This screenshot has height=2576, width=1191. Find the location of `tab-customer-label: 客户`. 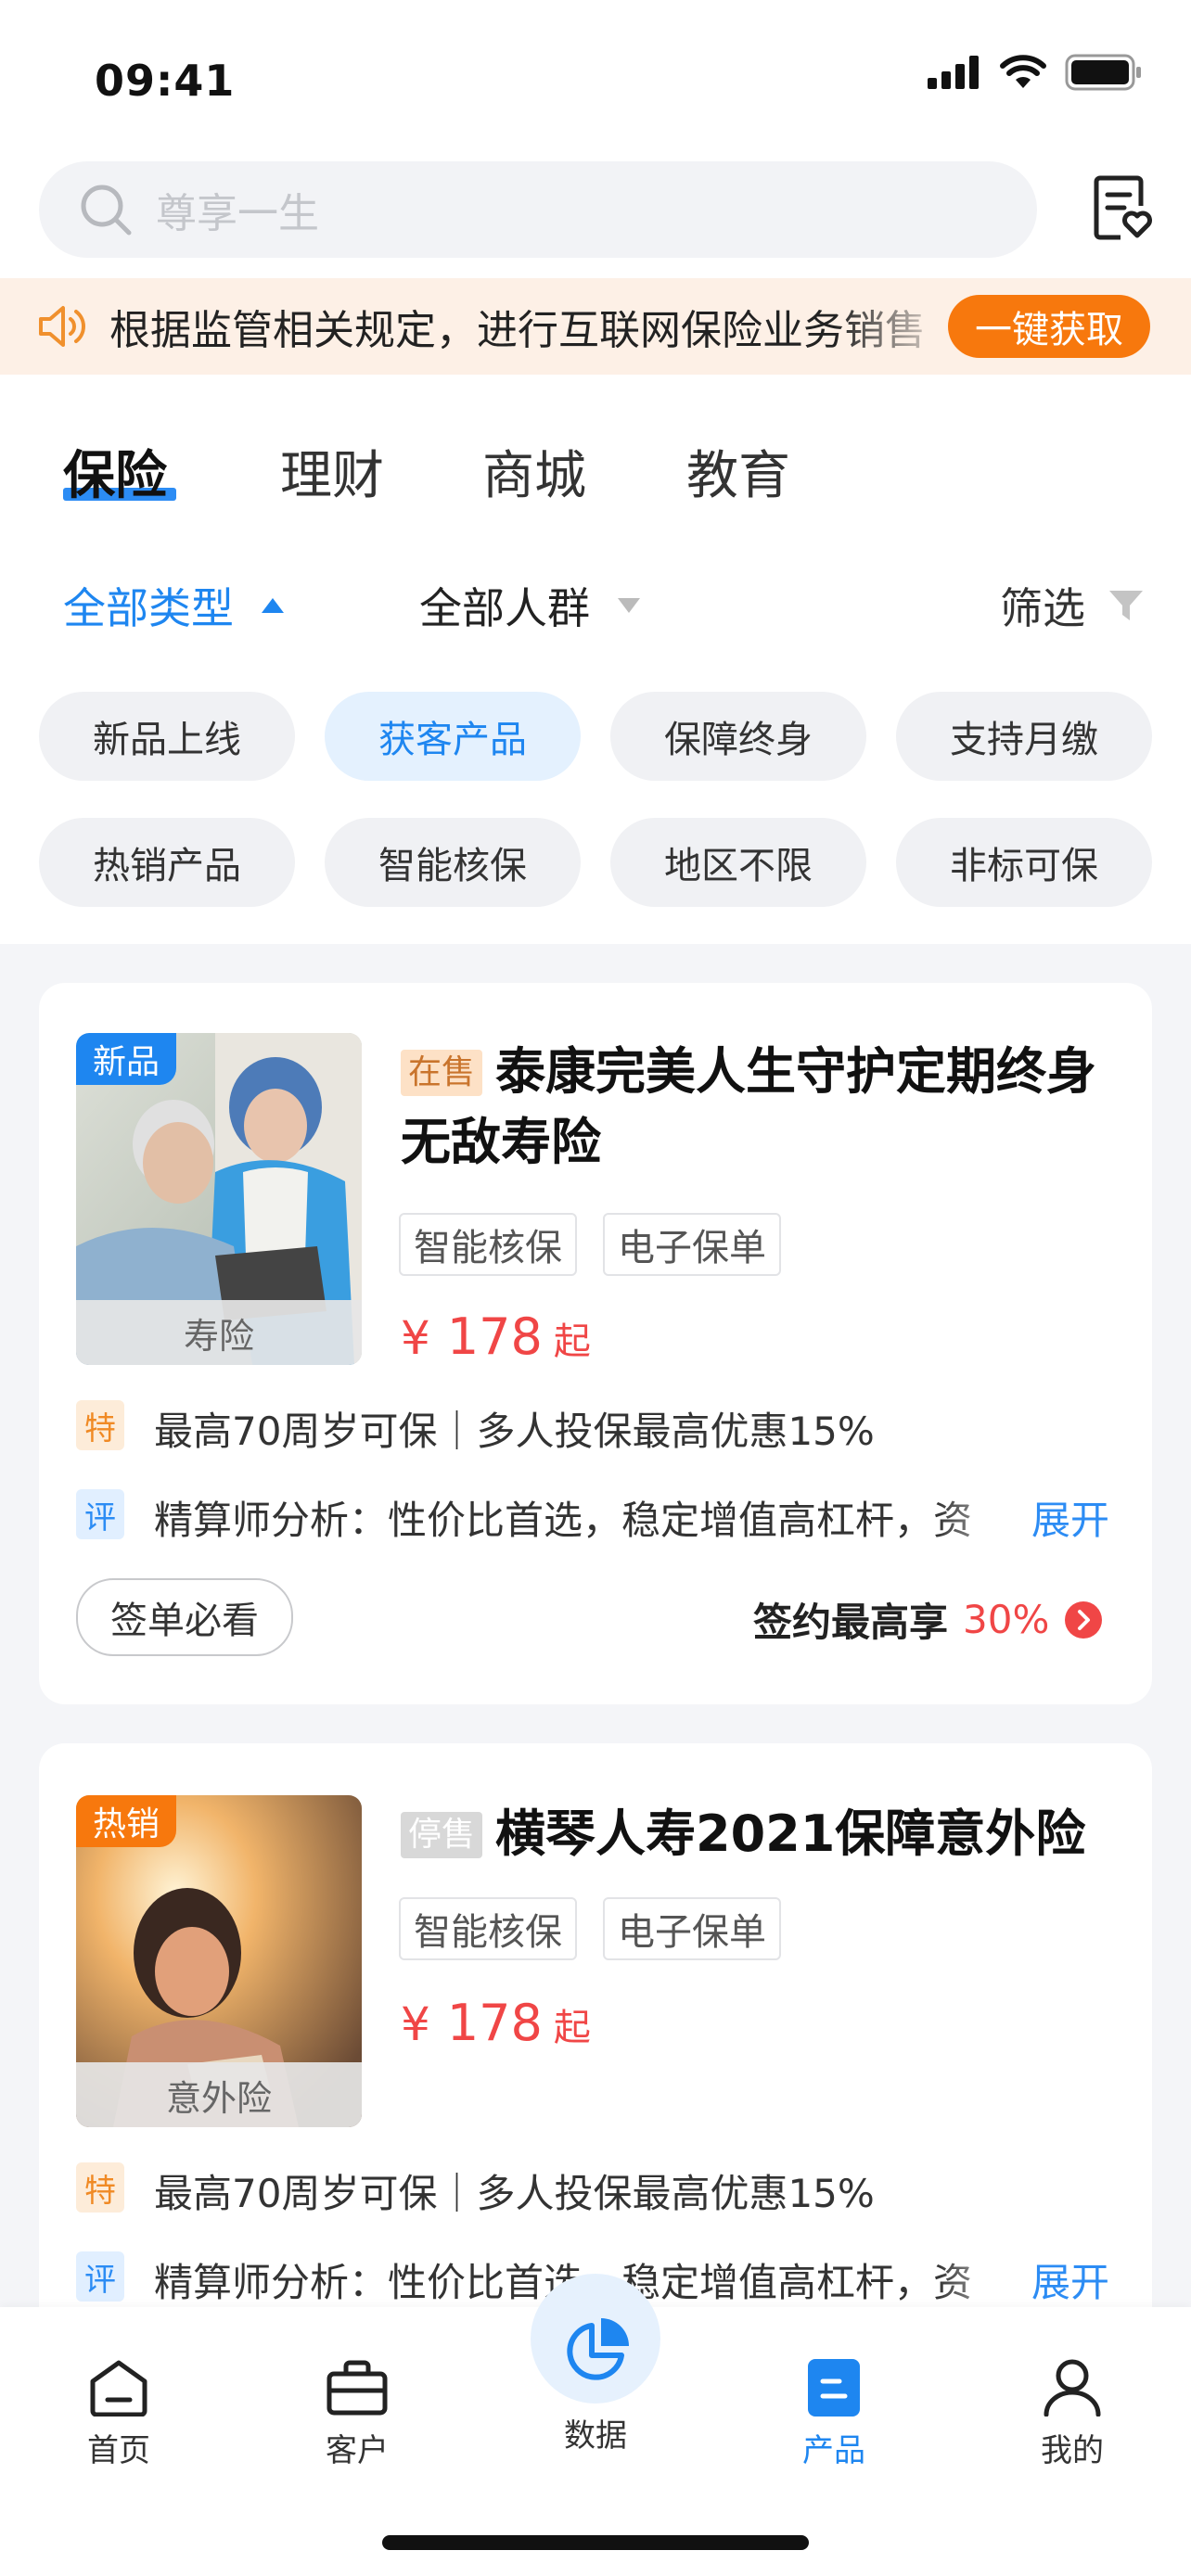

tab-customer-label: 客户 is located at coordinates (357, 2450).